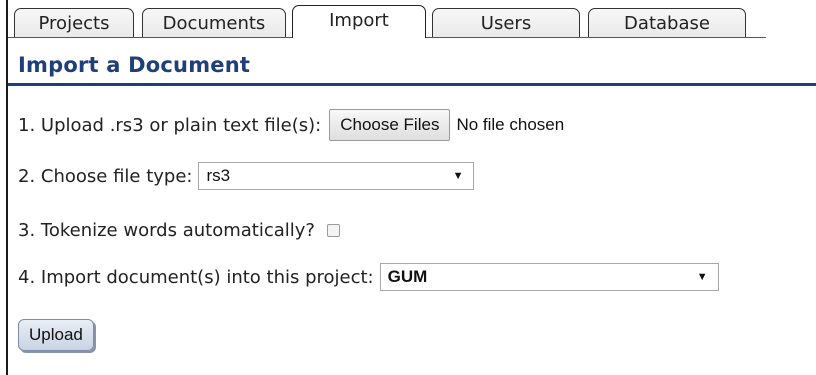 Image resolution: width=816 pixels, height=375 pixels. What do you see at coordinates (667, 23) in the screenshot?
I see `tab-database: Database` at bounding box center [667, 23].